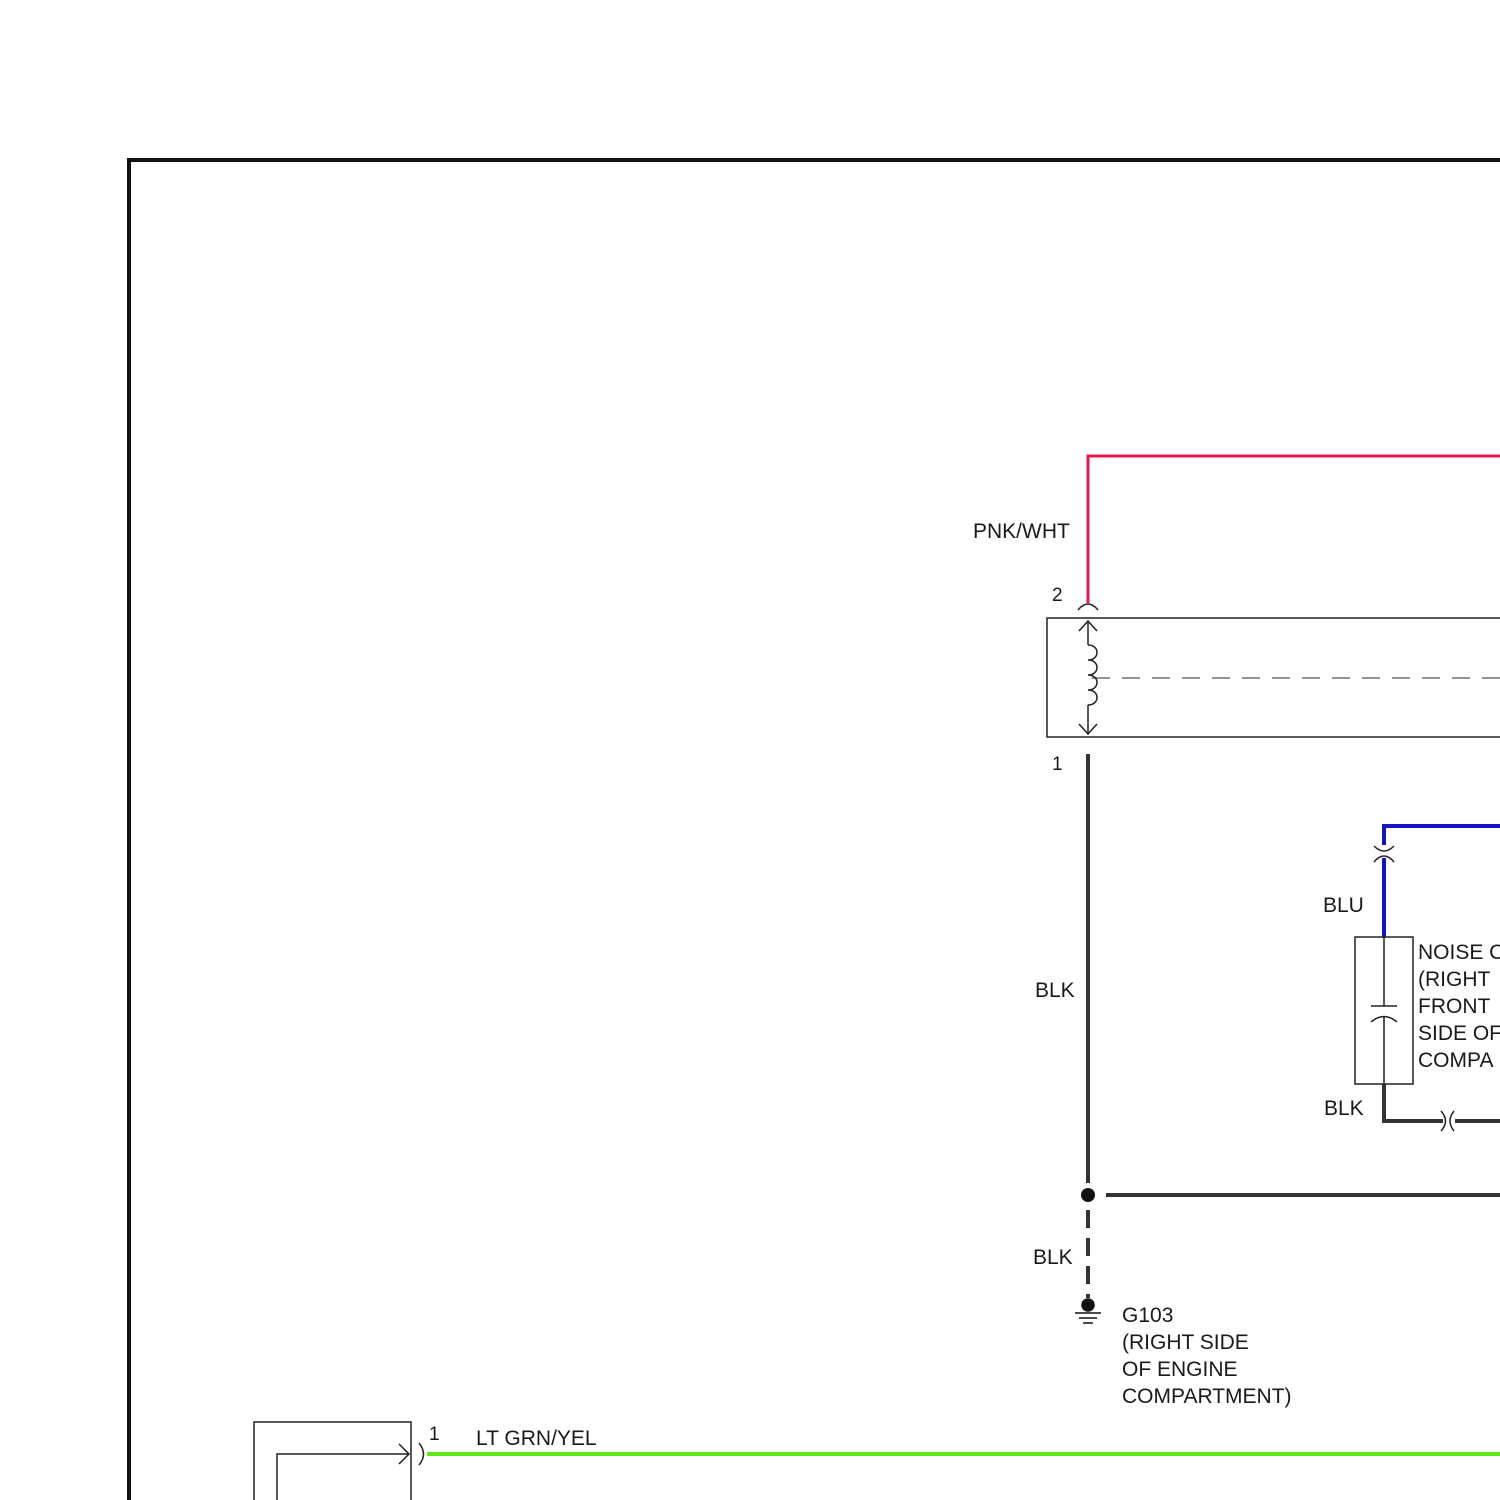 This screenshot has height=1500, width=1500. I want to click on wire-label-lt-grn-yel: LT GRN/YEL, so click(536, 1438).